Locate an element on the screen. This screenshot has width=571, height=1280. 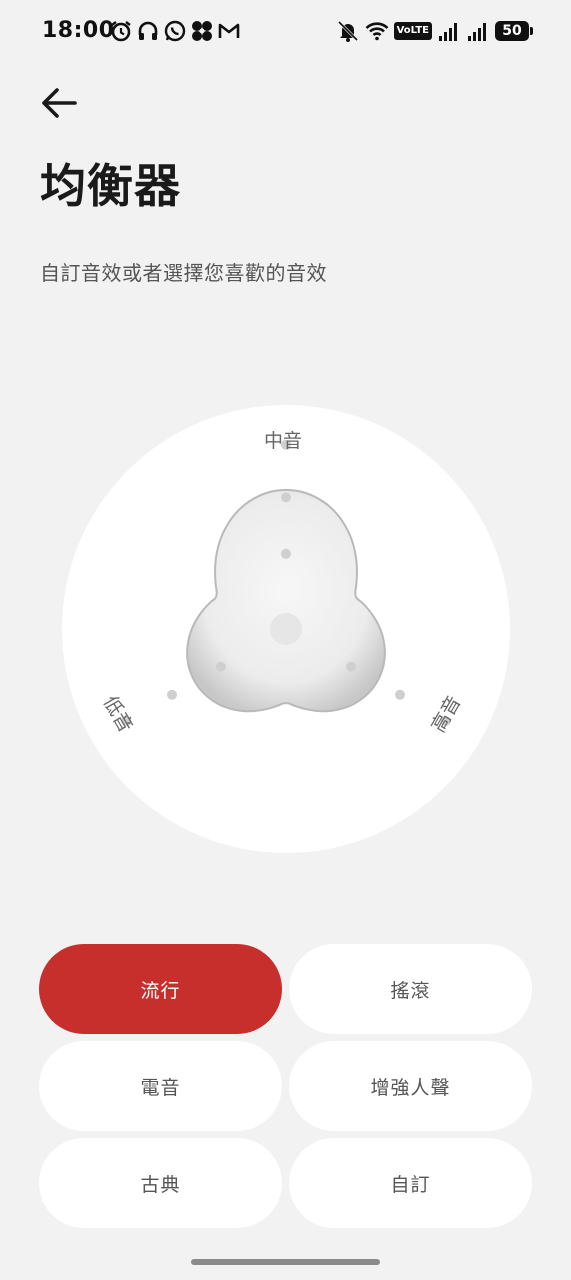
volte-badge: VoLTE is located at coordinates (412, 31).